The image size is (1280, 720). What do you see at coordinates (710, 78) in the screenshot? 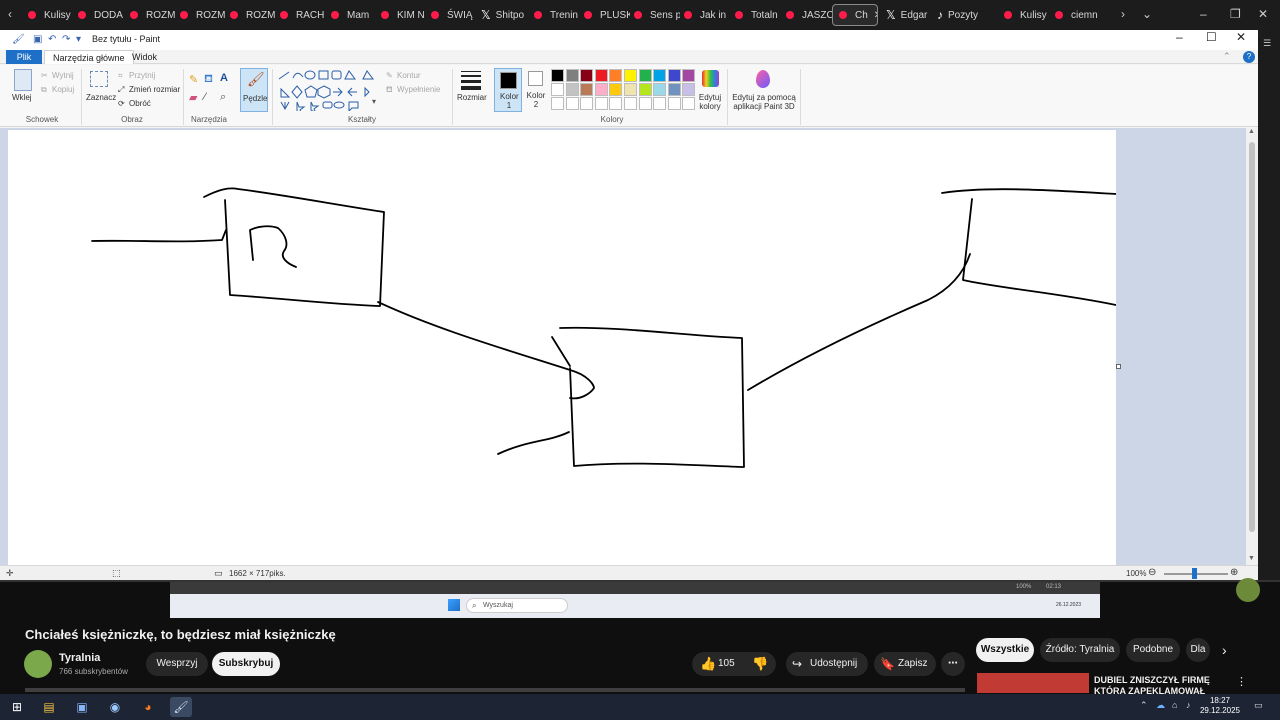
I see `edit-colors-icon` at bounding box center [710, 78].